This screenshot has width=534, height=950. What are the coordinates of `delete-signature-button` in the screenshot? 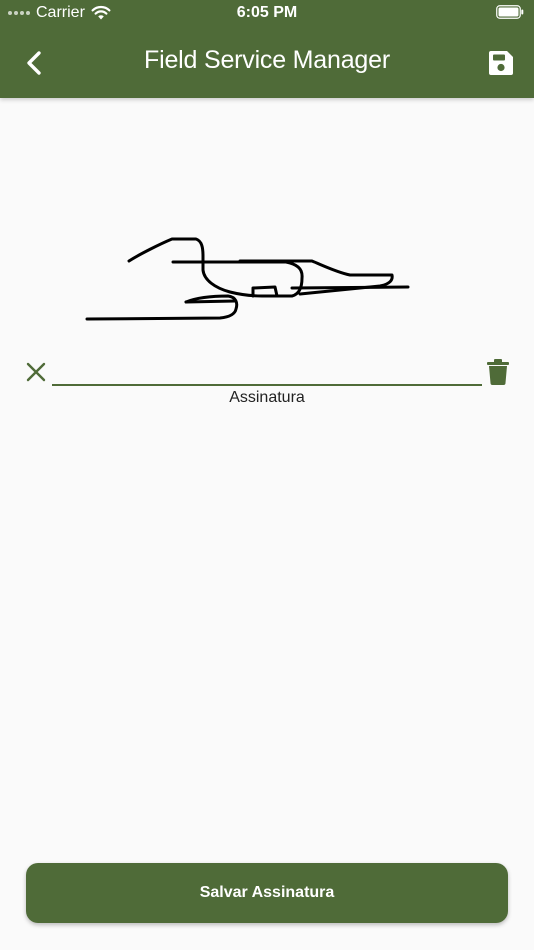 It's located at (498, 372).